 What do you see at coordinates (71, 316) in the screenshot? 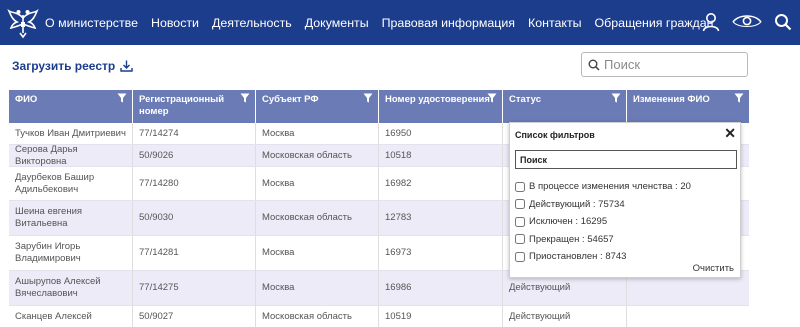
I see `cell-fio: Сканцев Алексей` at bounding box center [71, 316].